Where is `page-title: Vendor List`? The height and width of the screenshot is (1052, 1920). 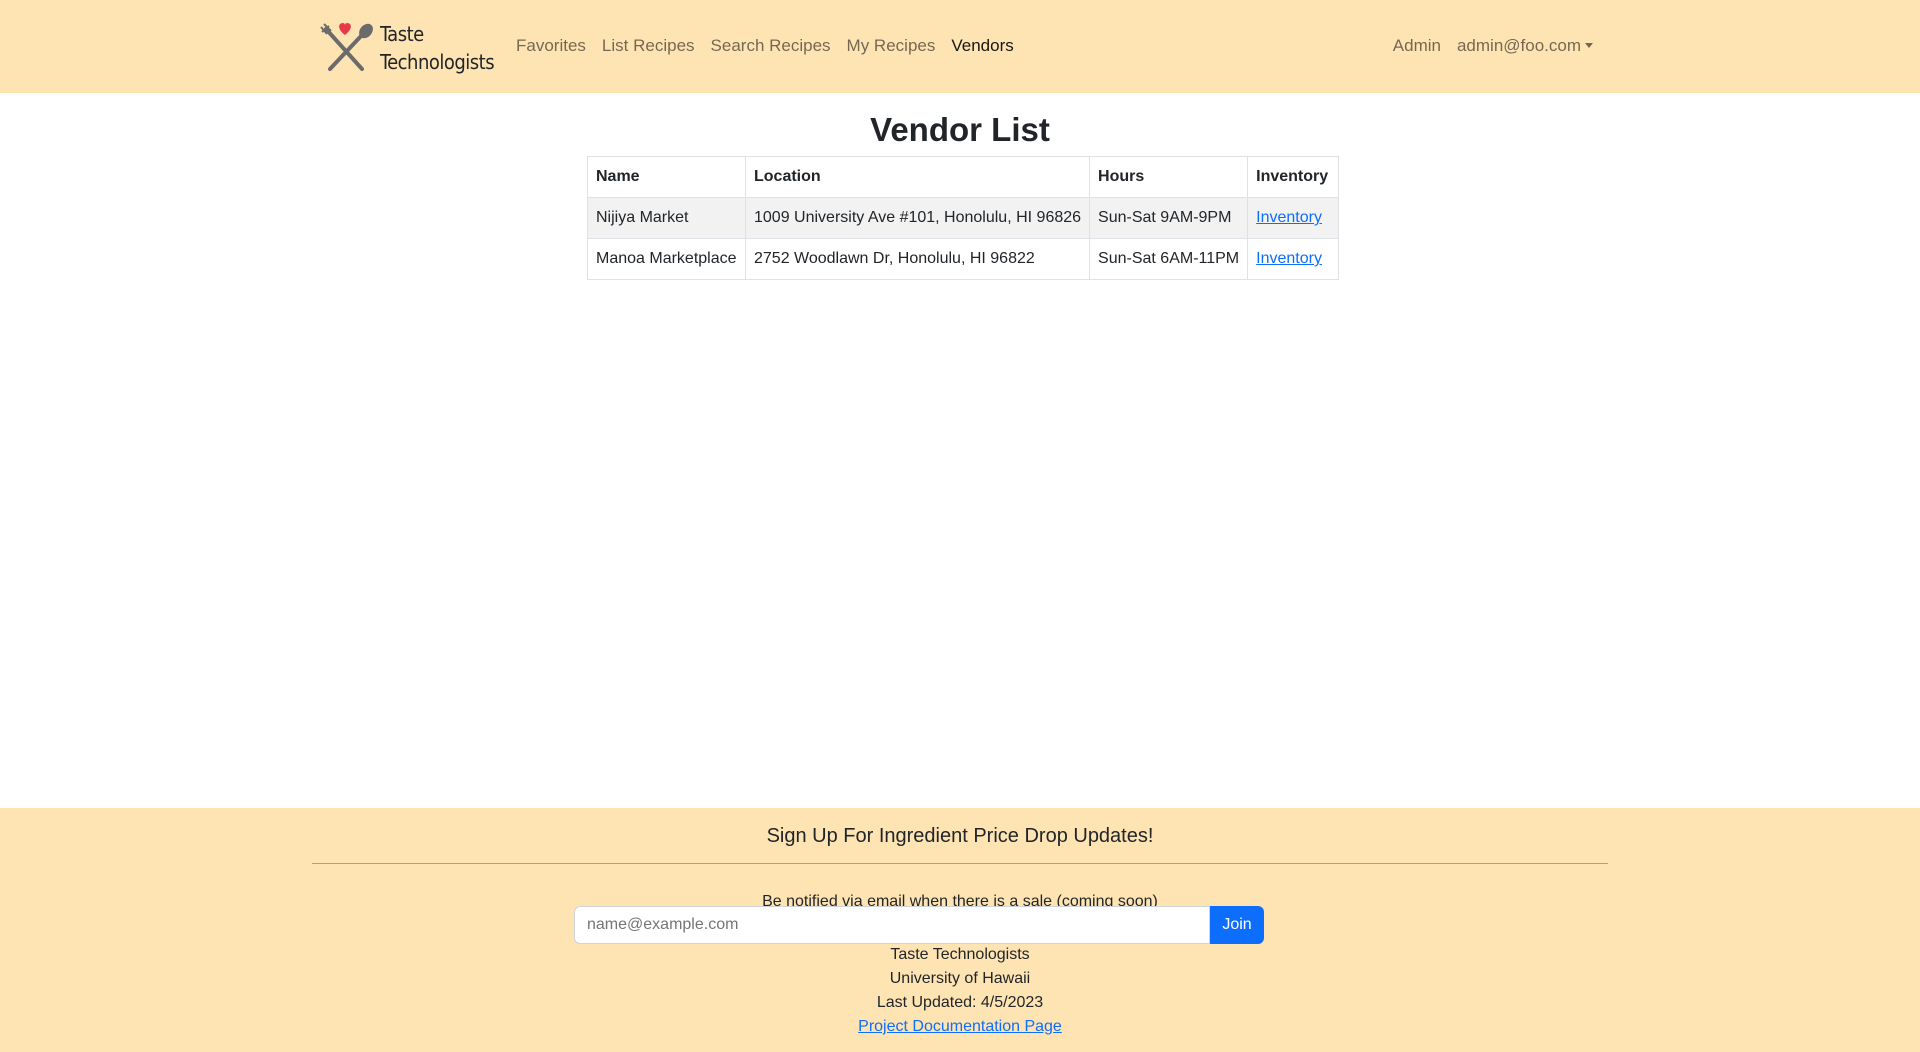 page-title: Vendor List is located at coordinates (960, 129).